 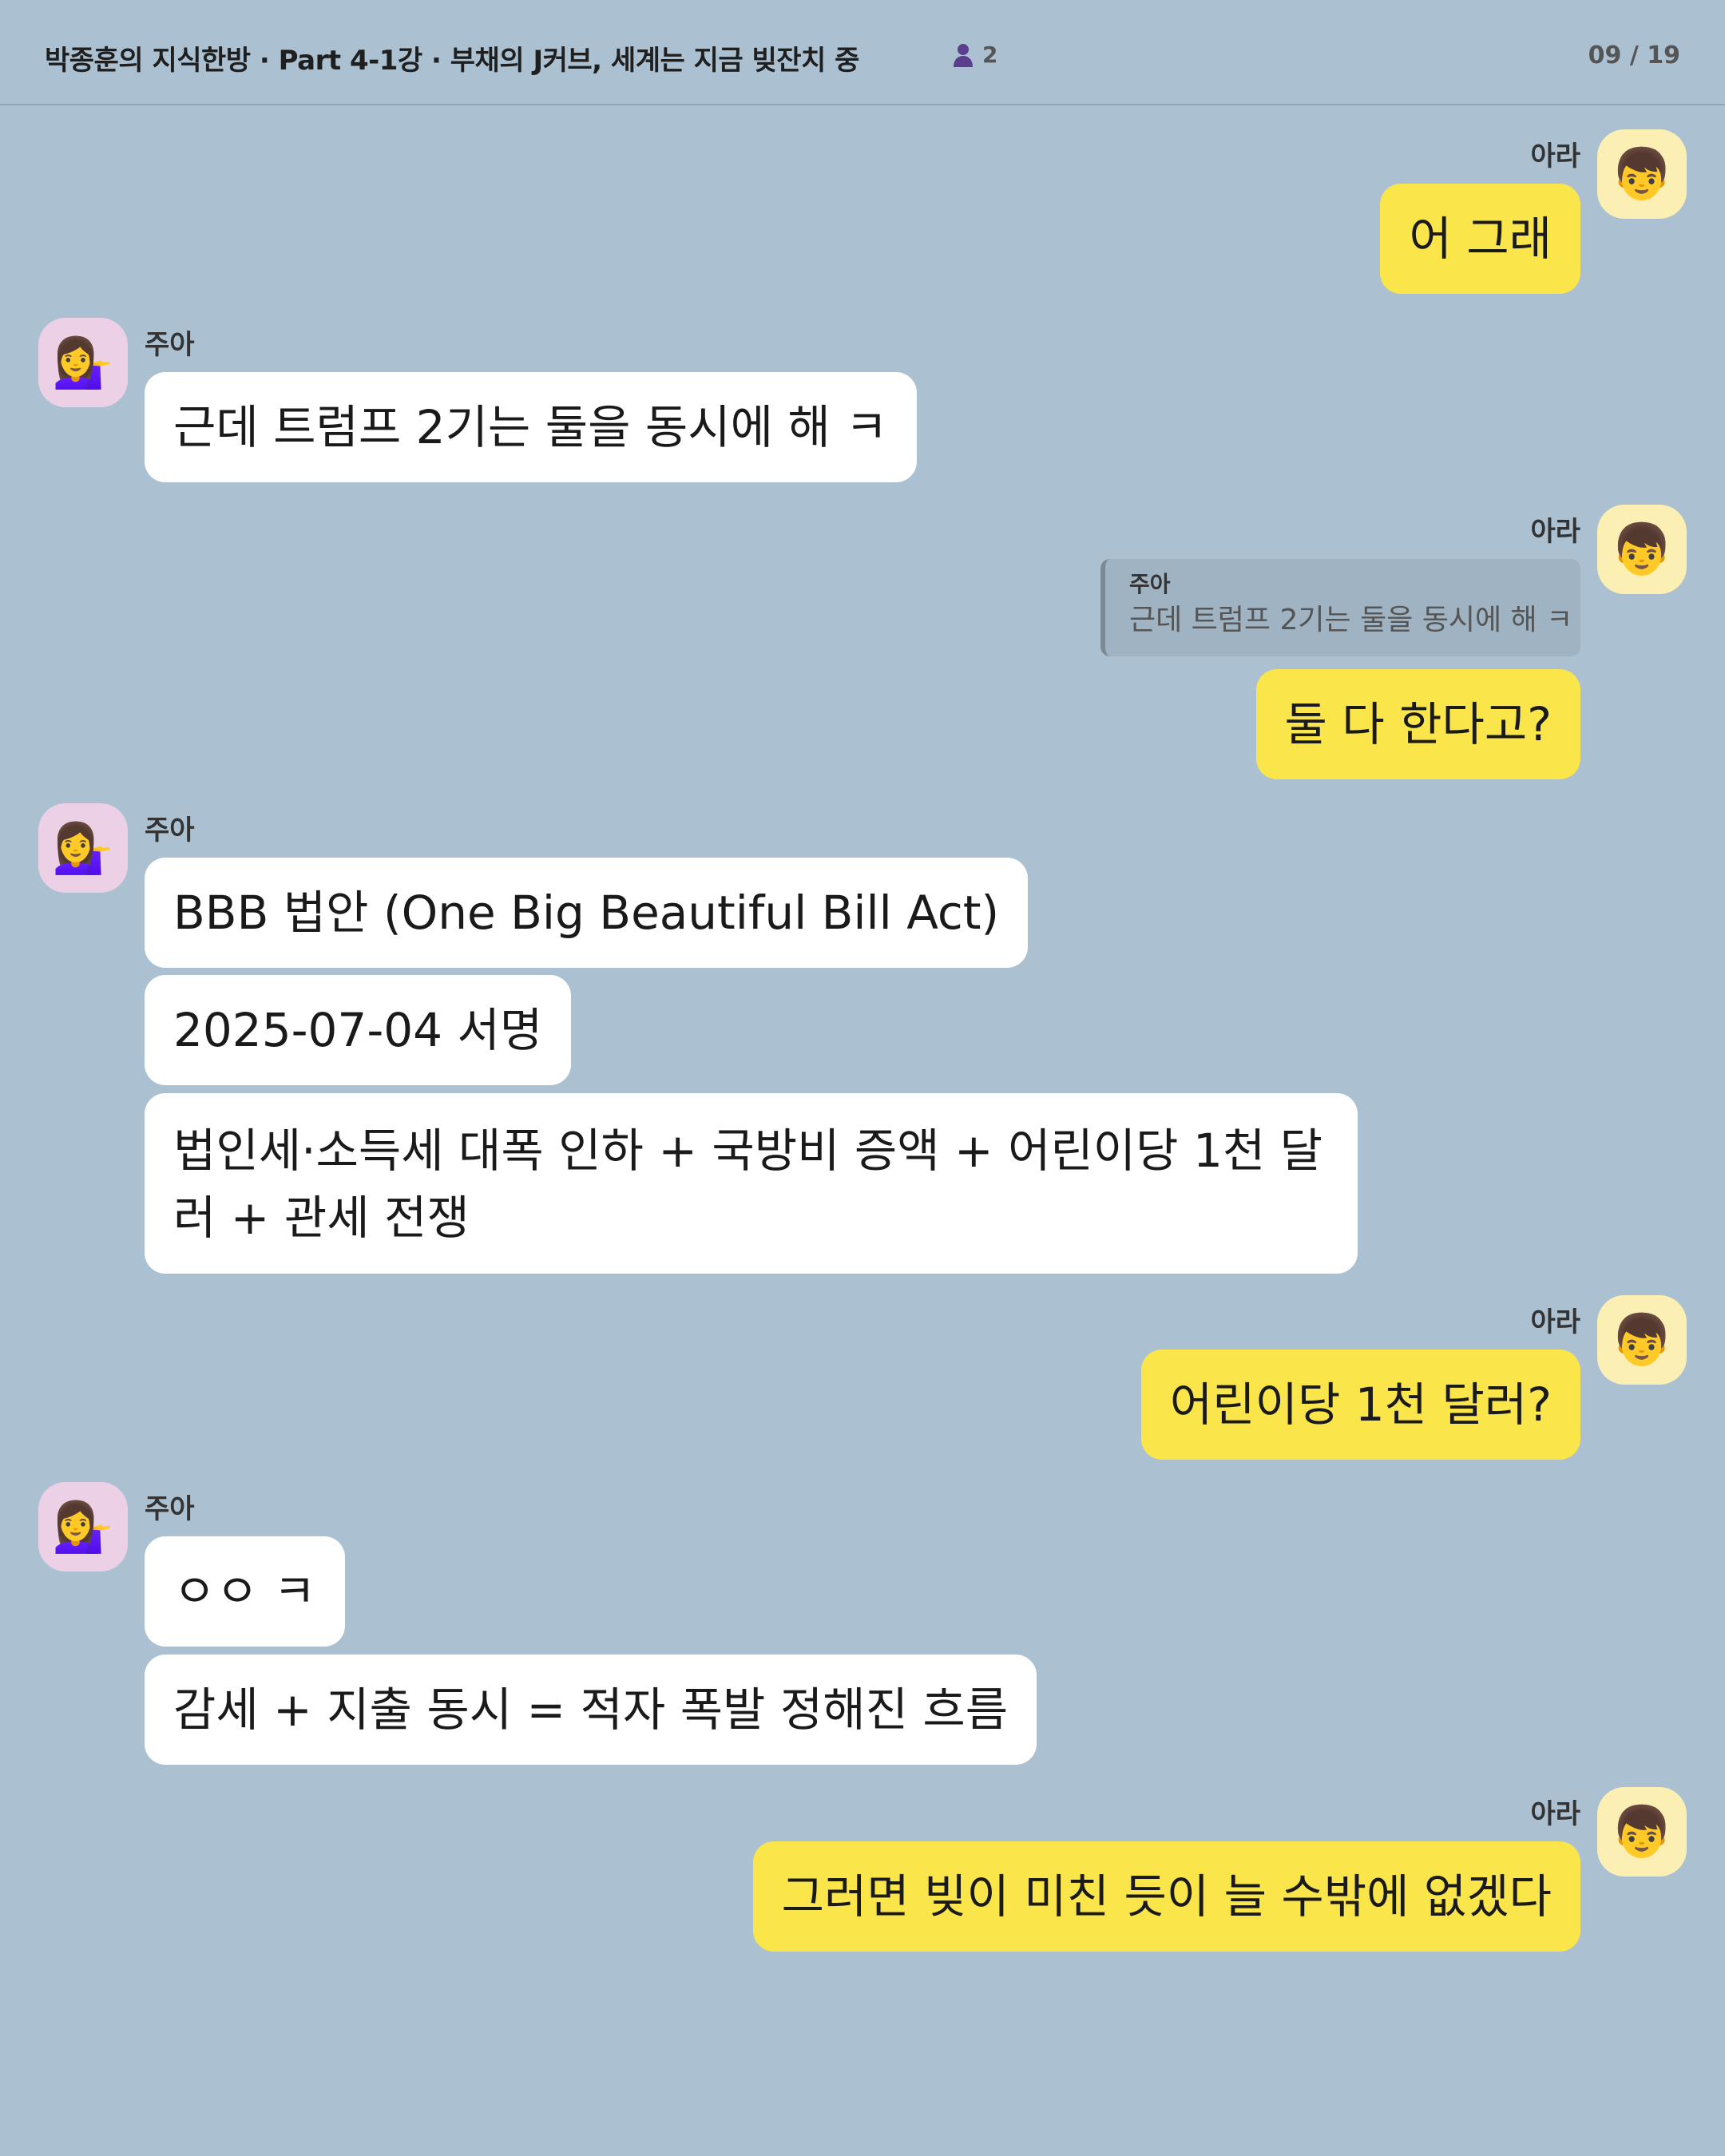 What do you see at coordinates (359, 1030) in the screenshot?
I see `other-message-bubble: 2025-07-04 서명` at bounding box center [359, 1030].